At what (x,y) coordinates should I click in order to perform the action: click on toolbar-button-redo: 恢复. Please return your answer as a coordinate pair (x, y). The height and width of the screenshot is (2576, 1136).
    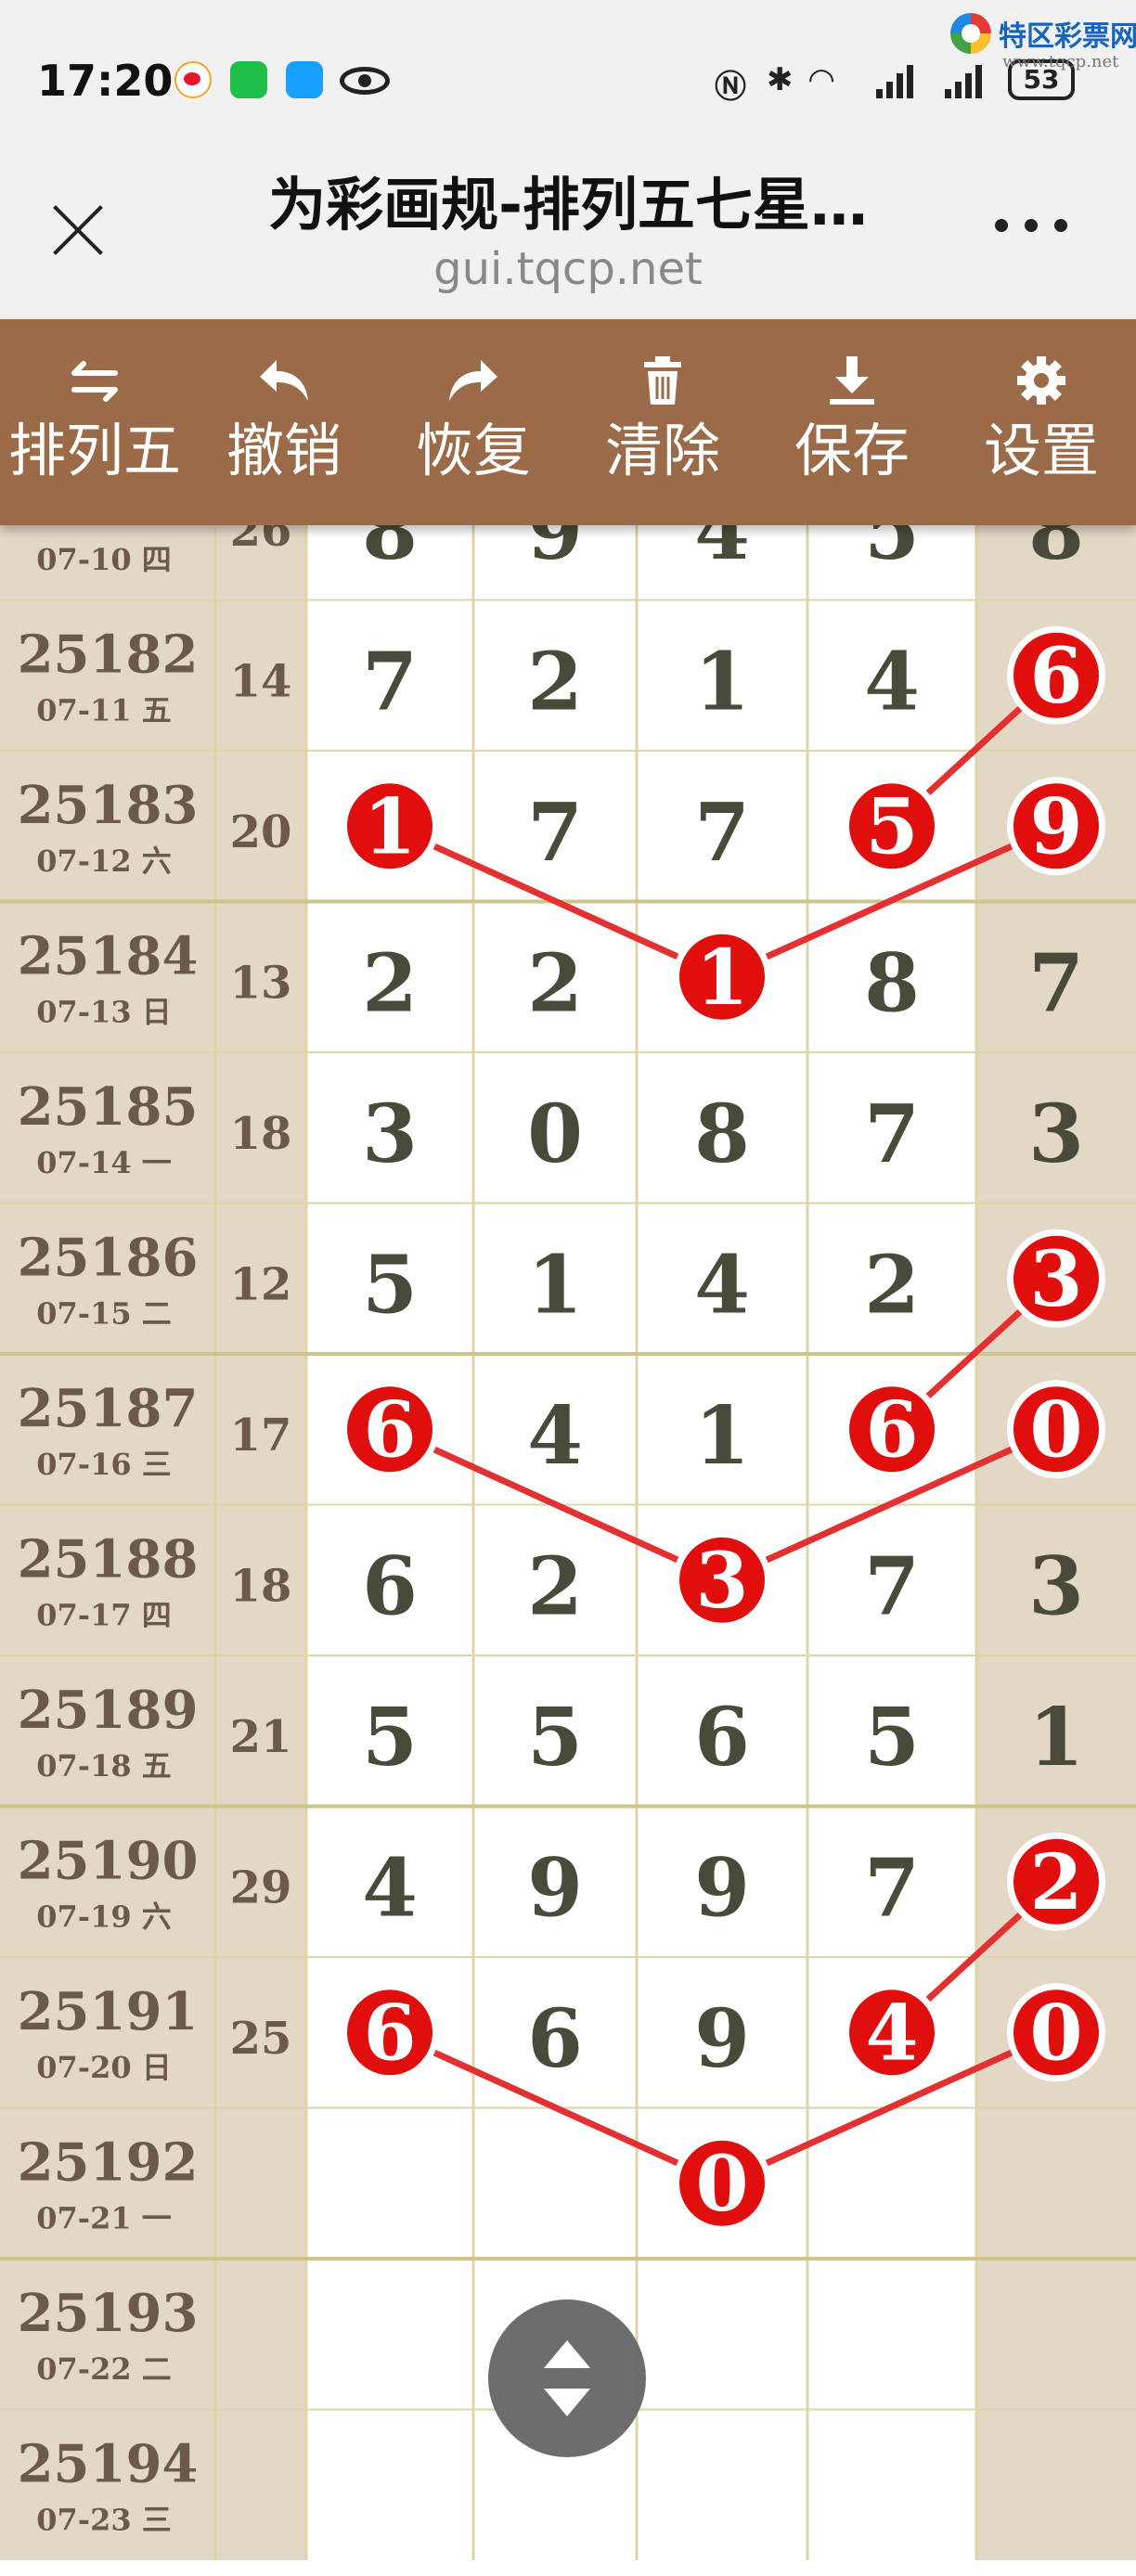
    Looking at the image, I should click on (473, 422).